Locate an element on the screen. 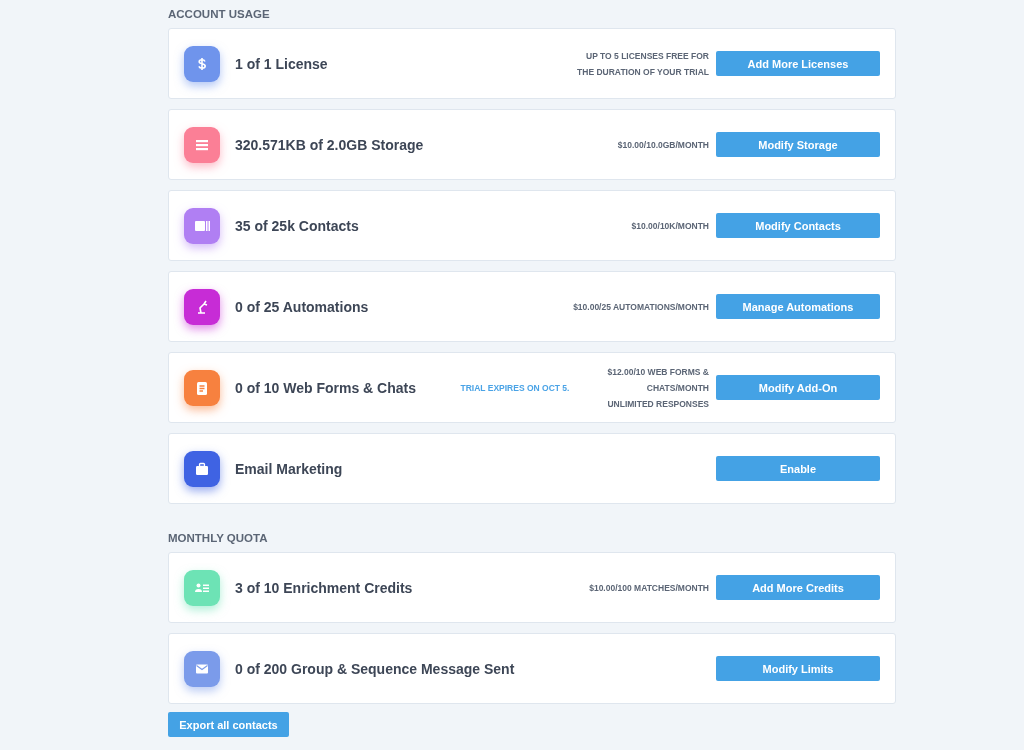 Image resolution: width=1024 pixels, height=750 pixels. section-heading: ACCOUNT USAGE is located at coordinates (219, 14).